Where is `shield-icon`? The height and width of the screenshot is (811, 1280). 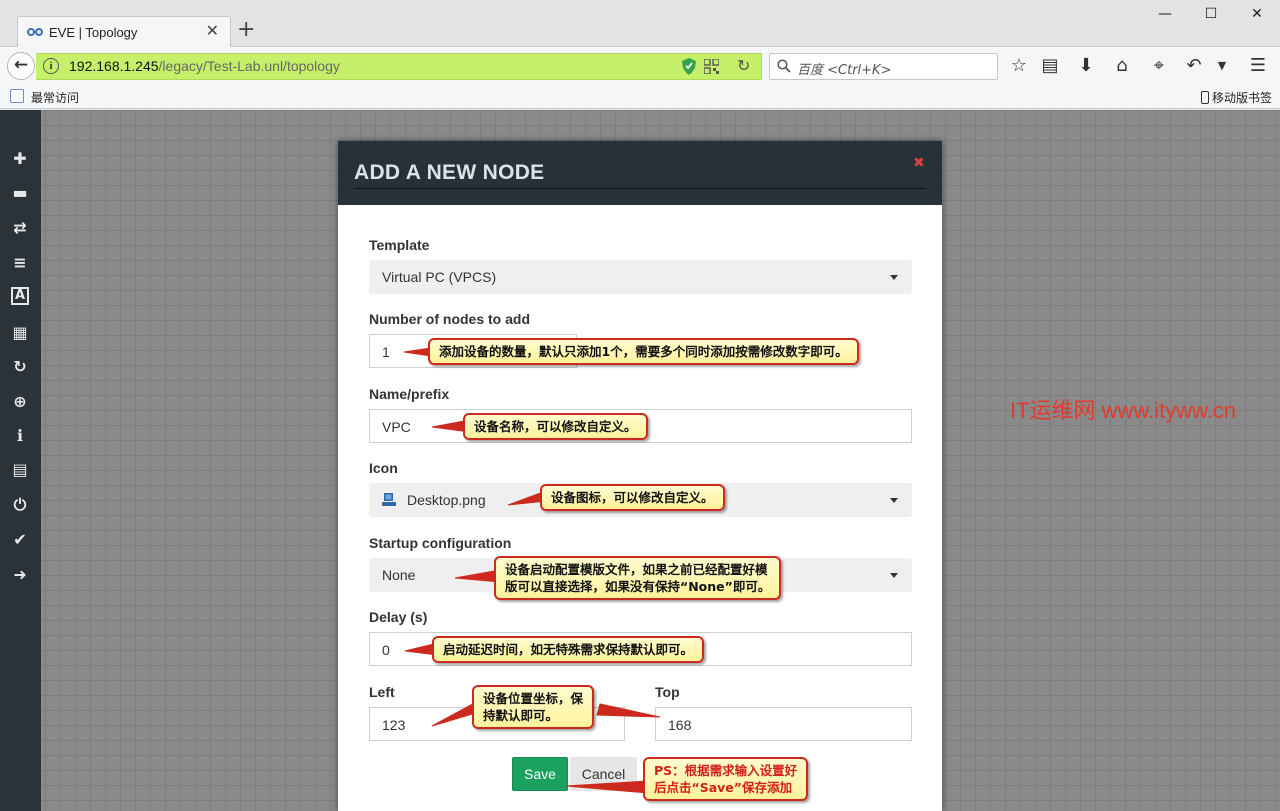 shield-icon is located at coordinates (689, 66).